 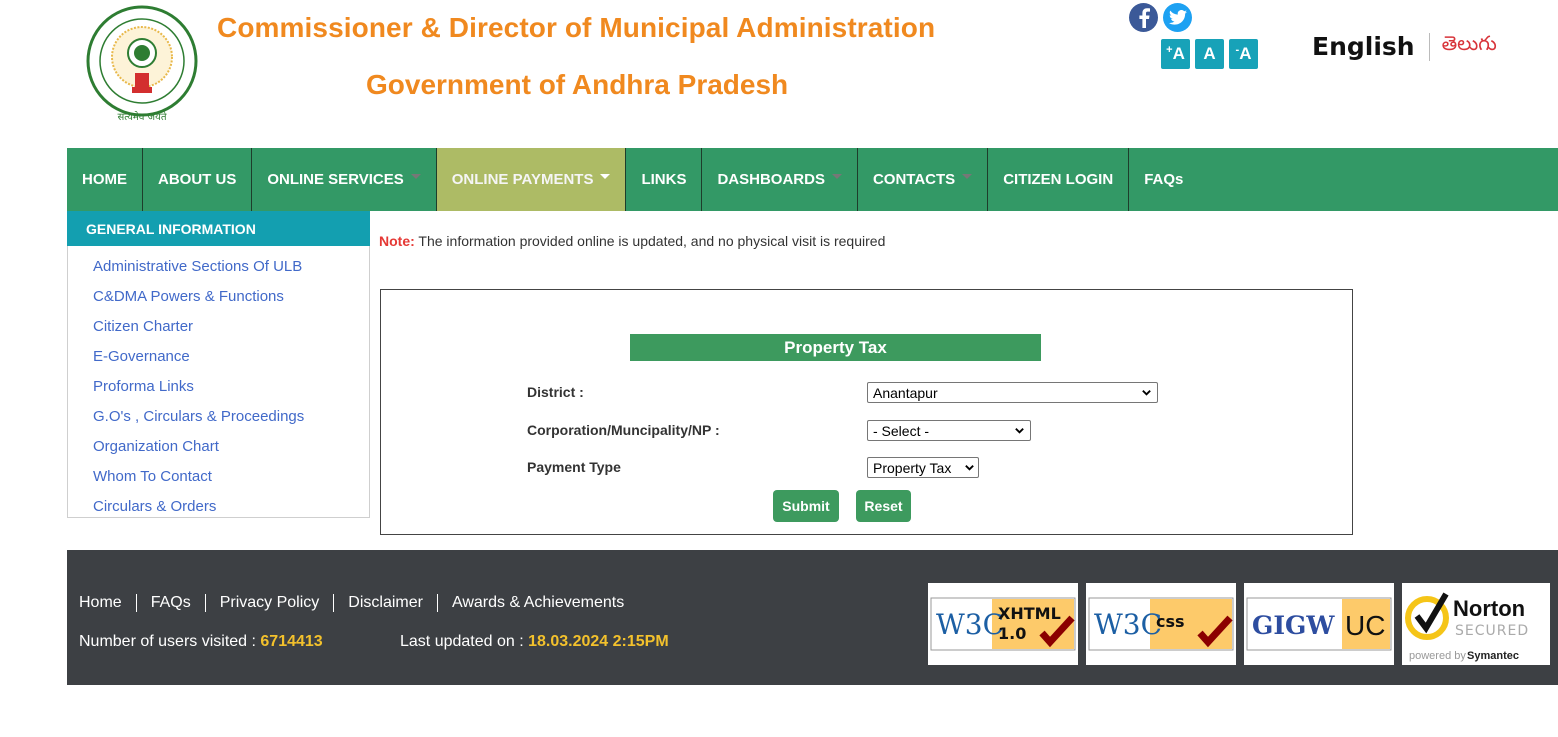 I want to click on sidebar-item: G.O's , Circulars & Proceedings, so click(x=218, y=416).